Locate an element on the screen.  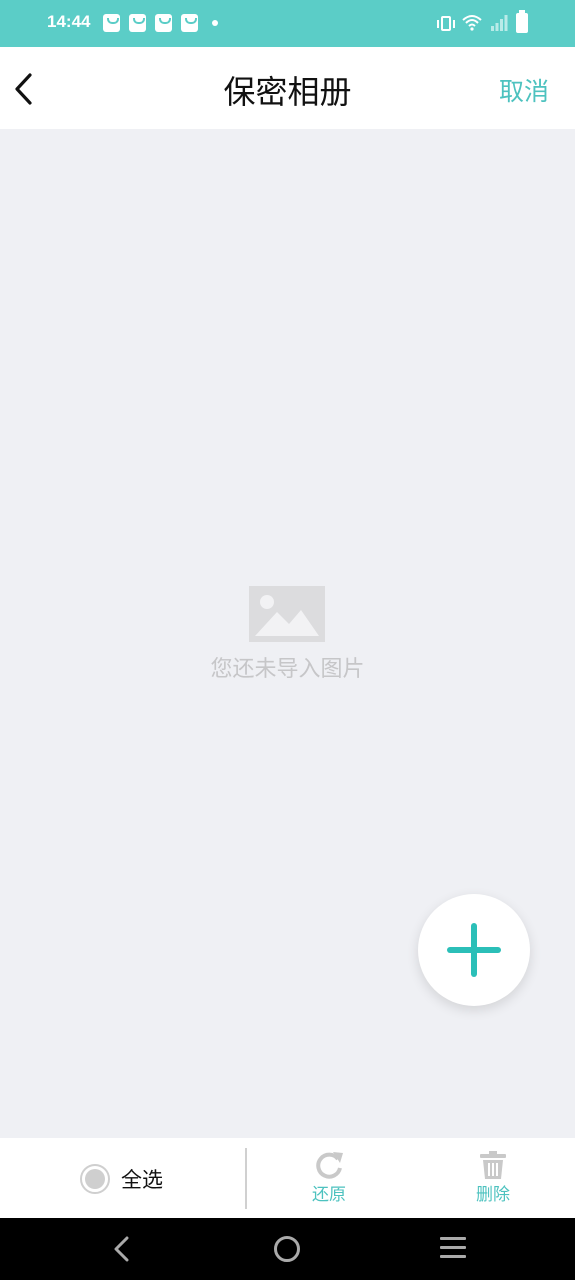
restore-button: 还原 is located at coordinates (329, 1177).